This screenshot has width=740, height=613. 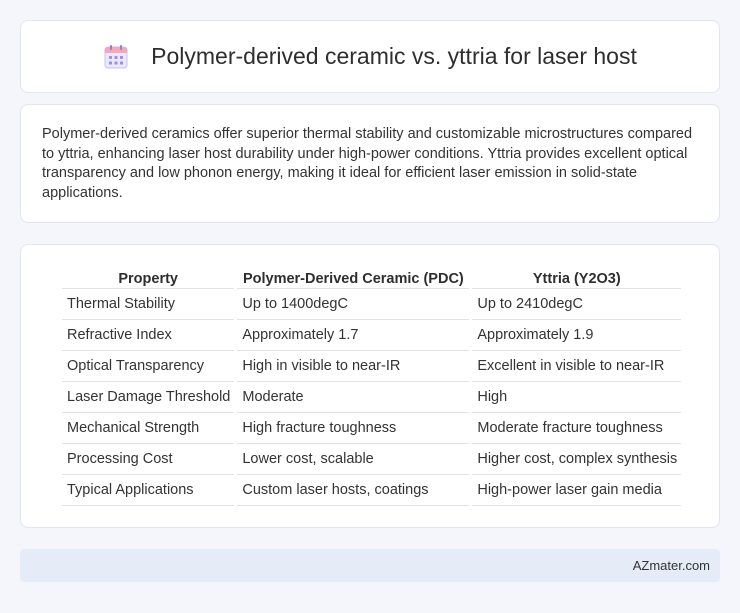 What do you see at coordinates (577, 366) in the screenshot?
I see `yttria-cell: Excellent in visible to near-IR` at bounding box center [577, 366].